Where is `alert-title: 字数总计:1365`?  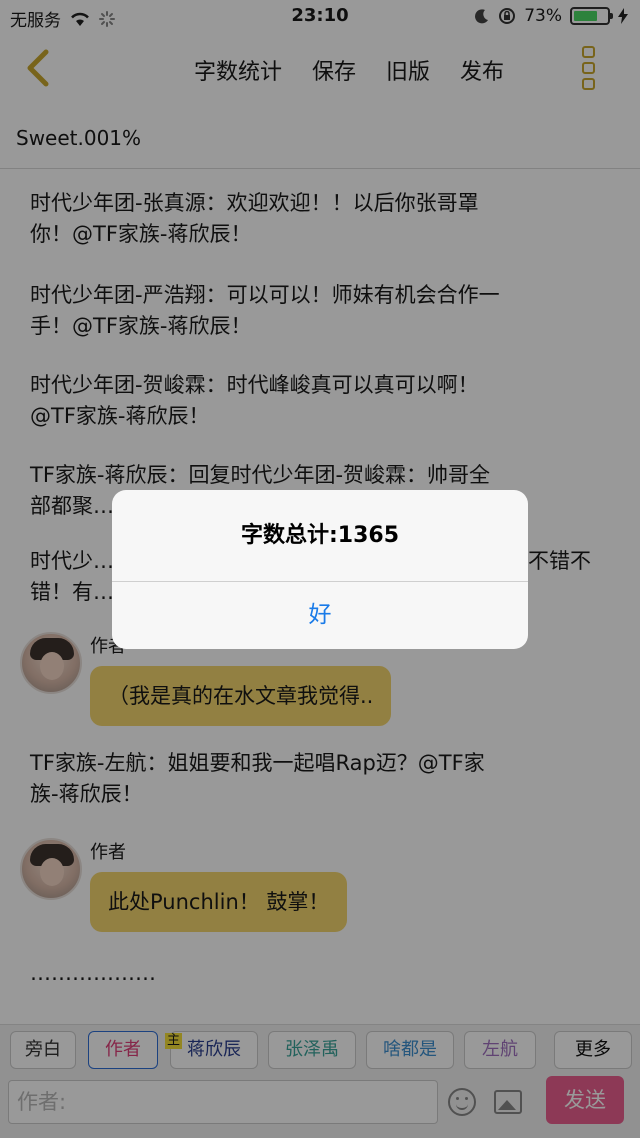 alert-title: 字数总计:1365 is located at coordinates (320, 535).